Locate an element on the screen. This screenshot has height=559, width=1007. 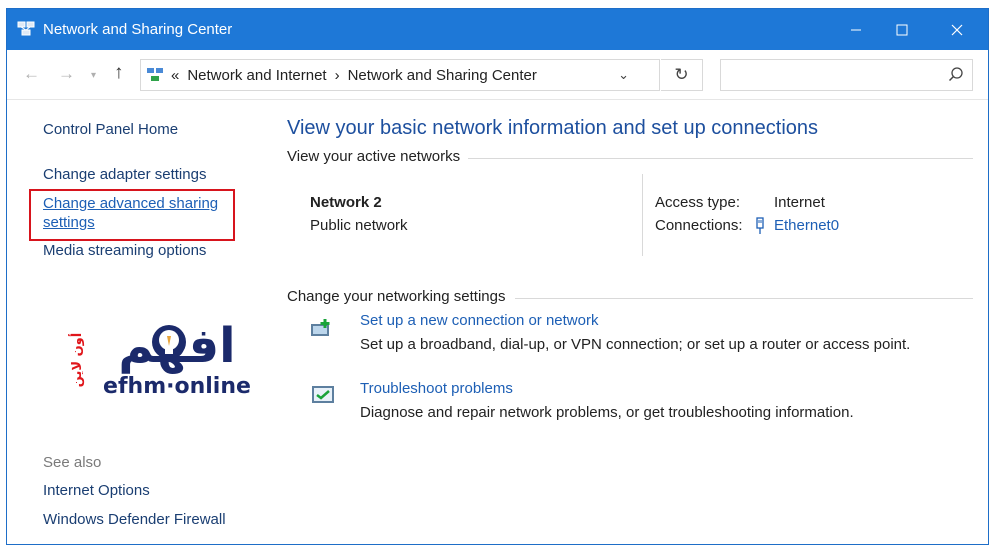
logo-brand-text: efhm·online is located at coordinates (177, 386).